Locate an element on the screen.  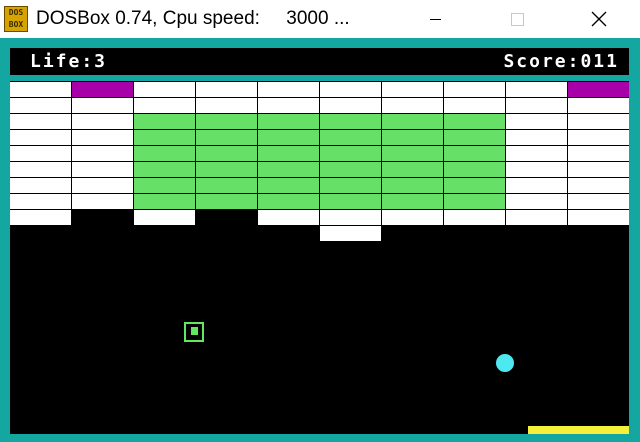
minimize-icon is located at coordinates (435, 19).